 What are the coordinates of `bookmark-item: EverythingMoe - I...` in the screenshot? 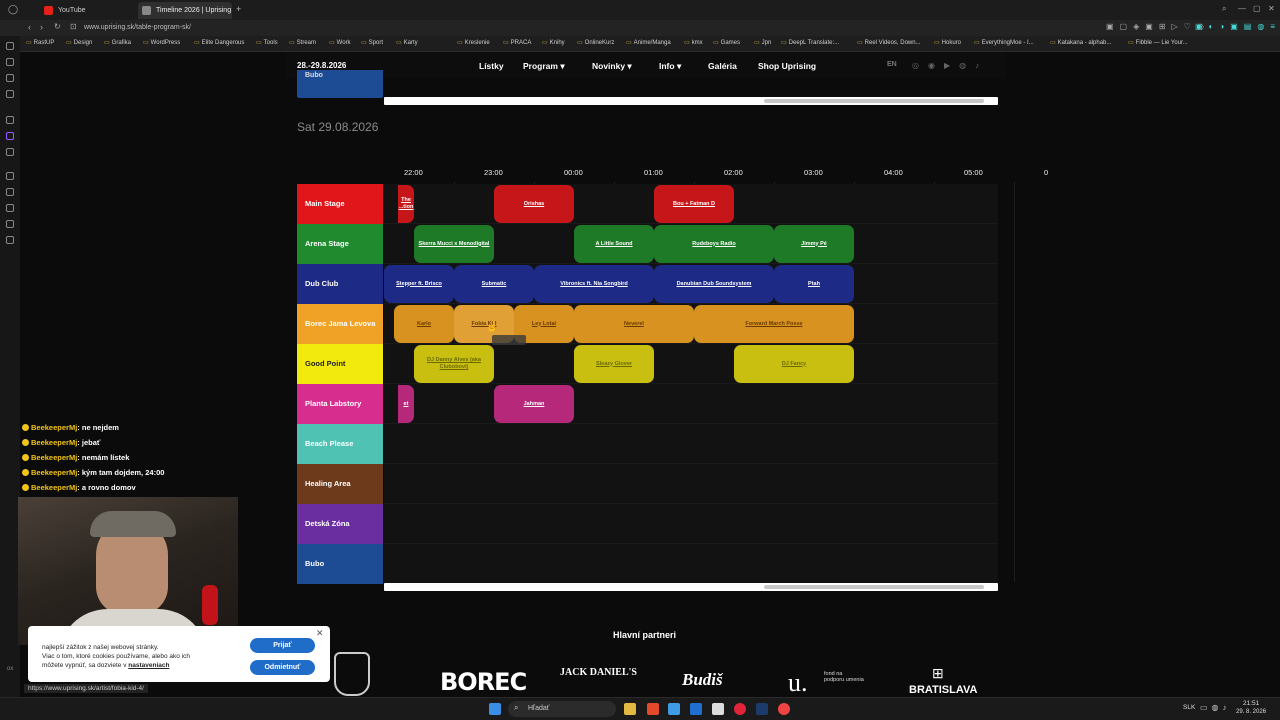 It's located at (1004, 42).